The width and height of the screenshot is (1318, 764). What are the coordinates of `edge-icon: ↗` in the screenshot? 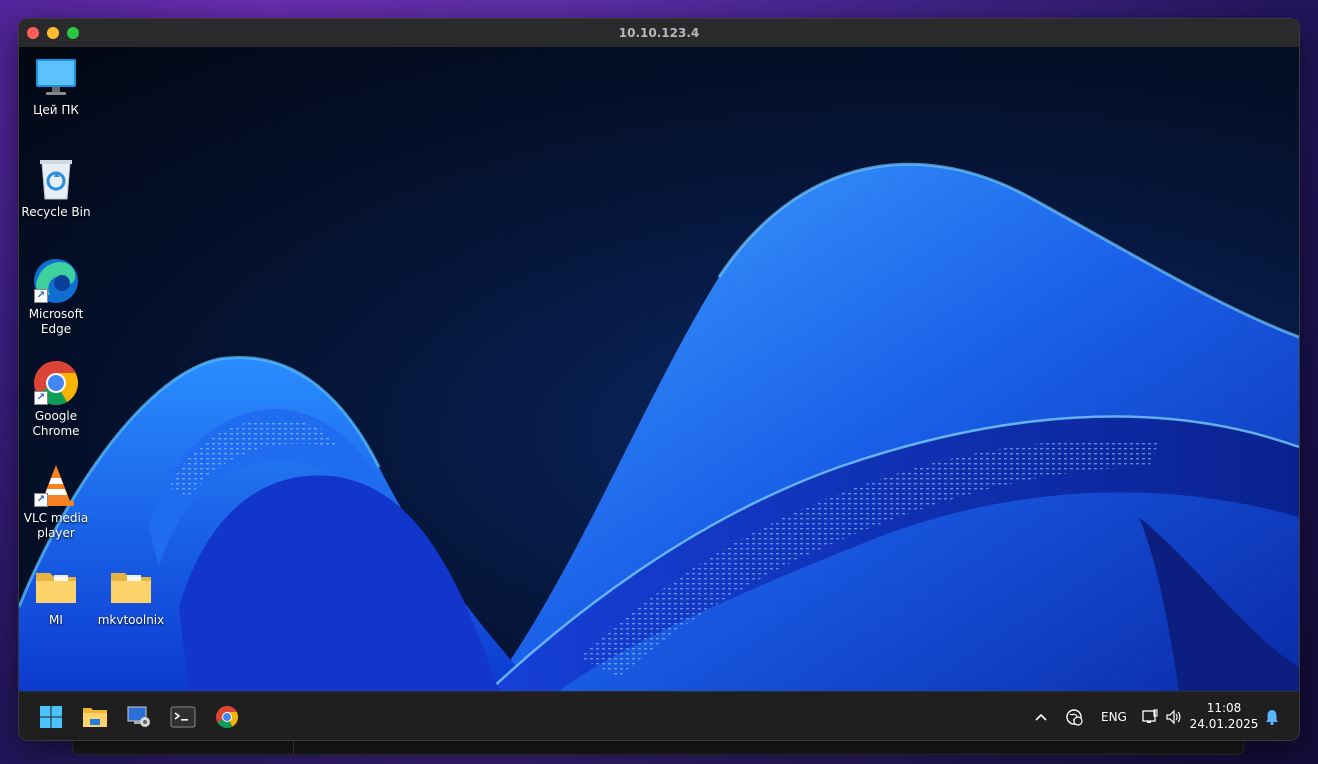 It's located at (56, 281).